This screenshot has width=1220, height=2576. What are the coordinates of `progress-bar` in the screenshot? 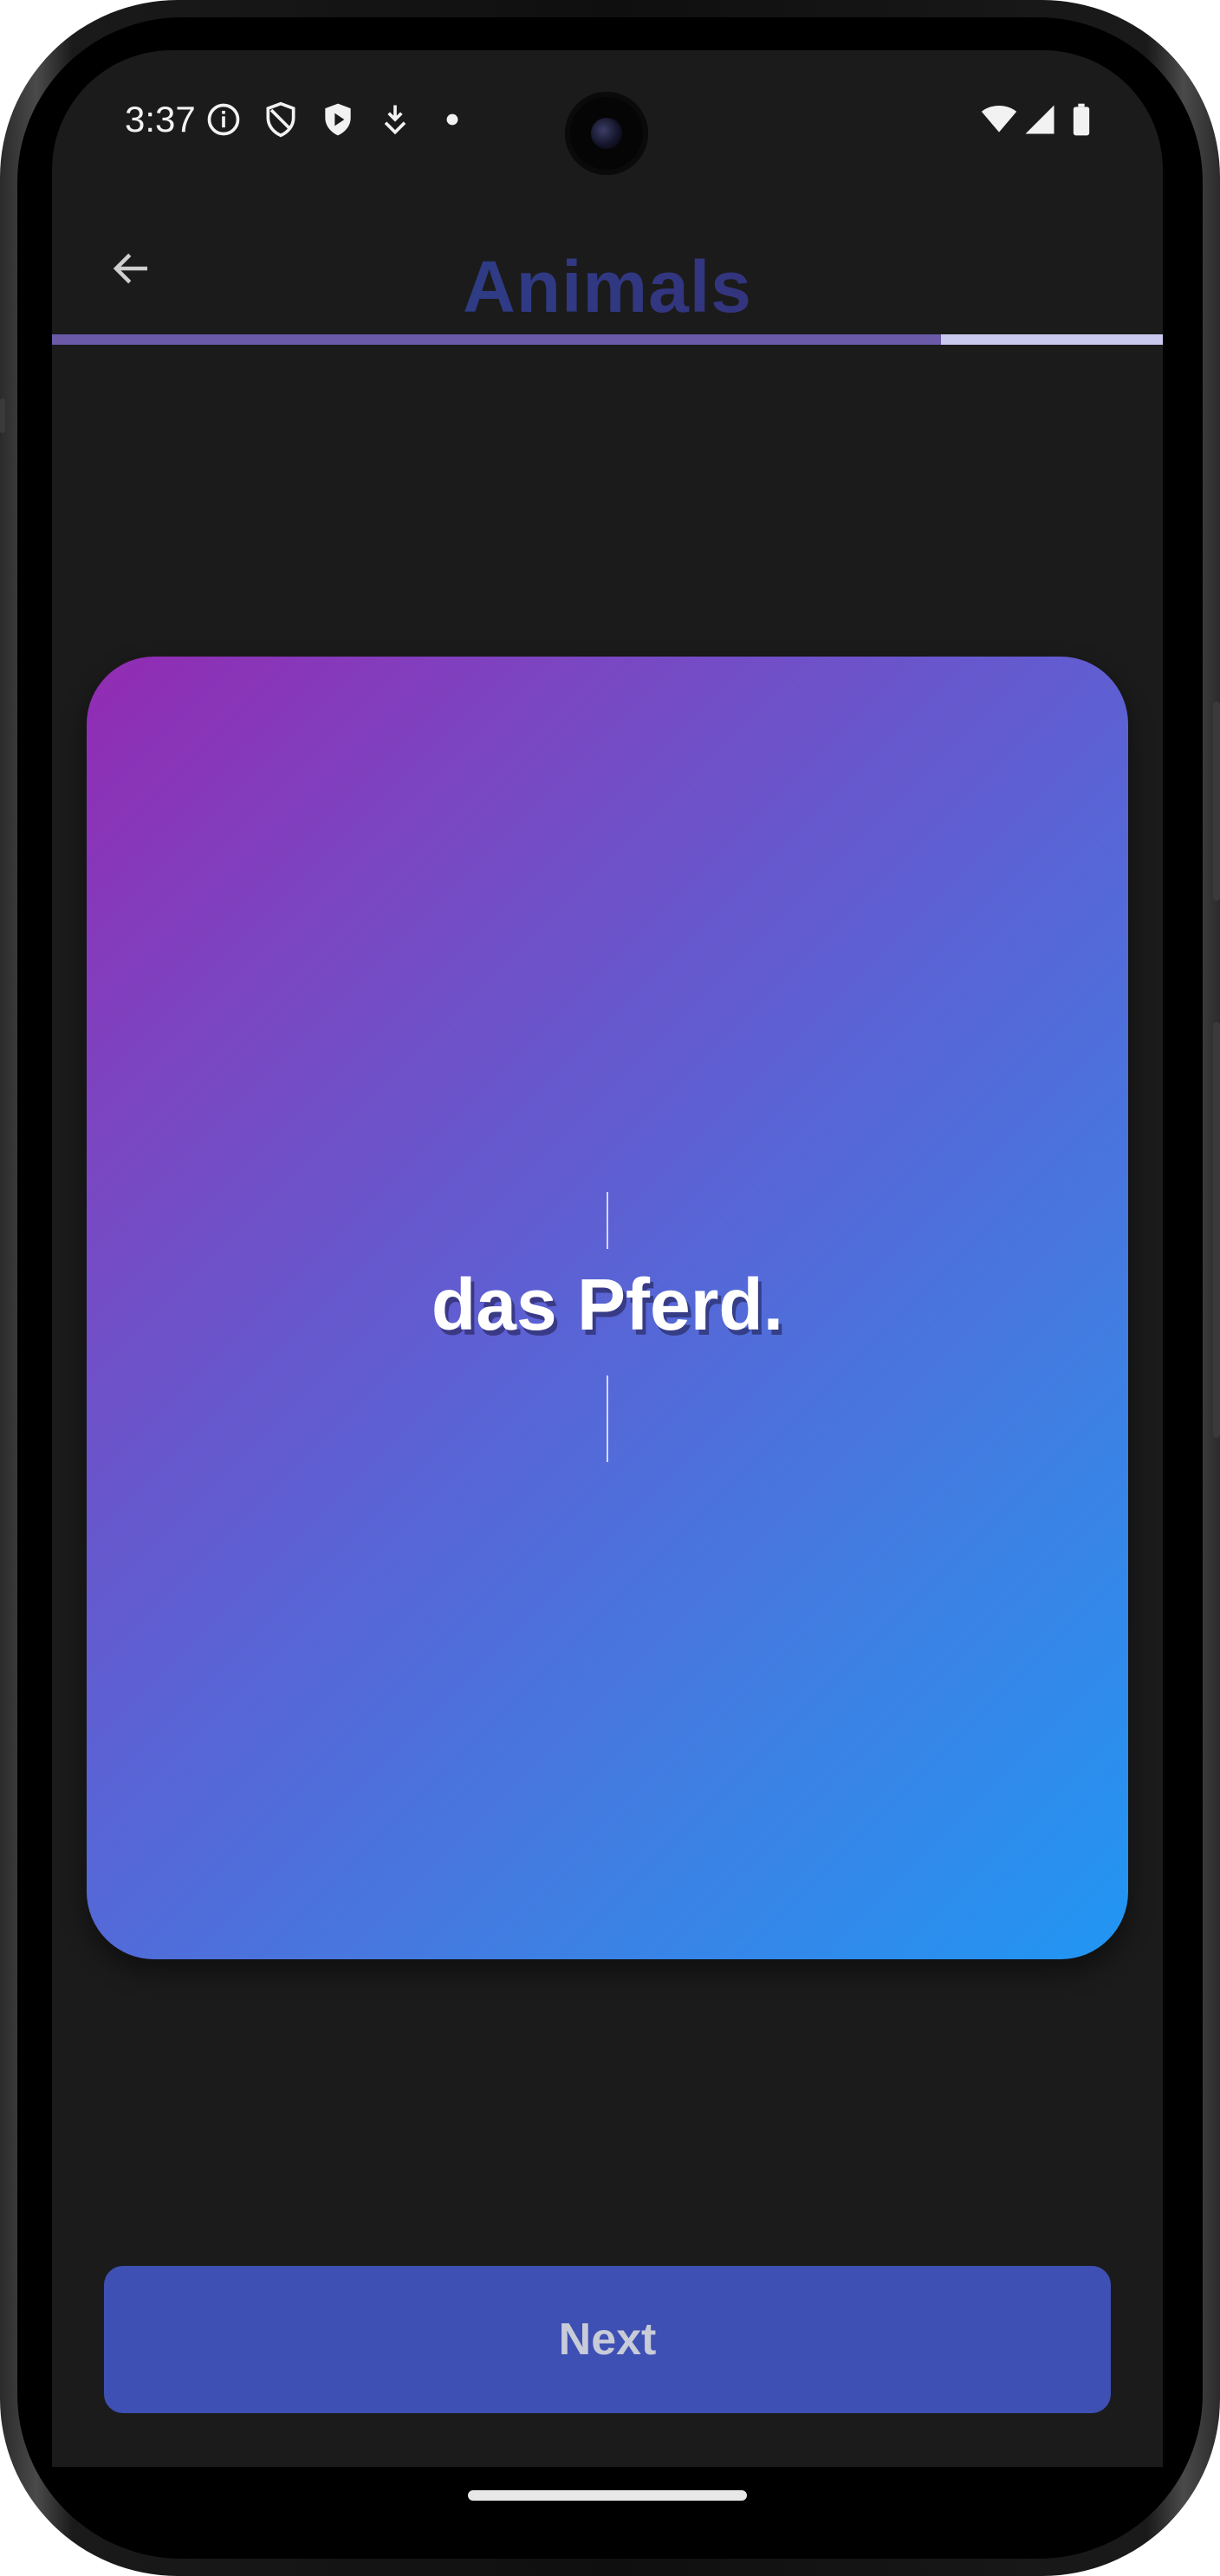 It's located at (607, 339).